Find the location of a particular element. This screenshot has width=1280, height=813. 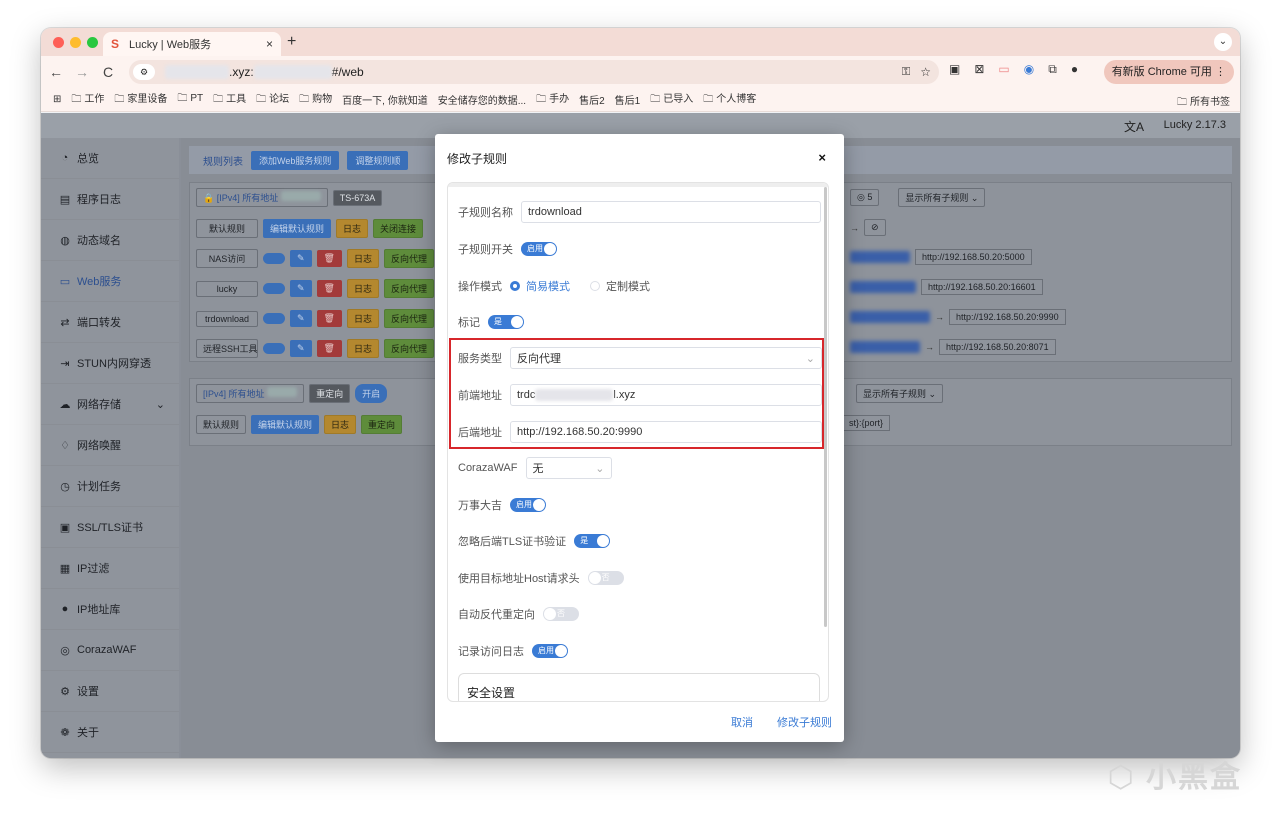

sidebar-item-settings: ⚙ 设置 is located at coordinates (110, 691).